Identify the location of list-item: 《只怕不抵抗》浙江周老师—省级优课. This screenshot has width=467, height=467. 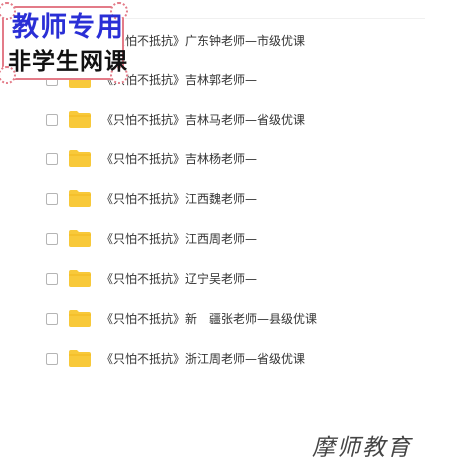
(240, 360).